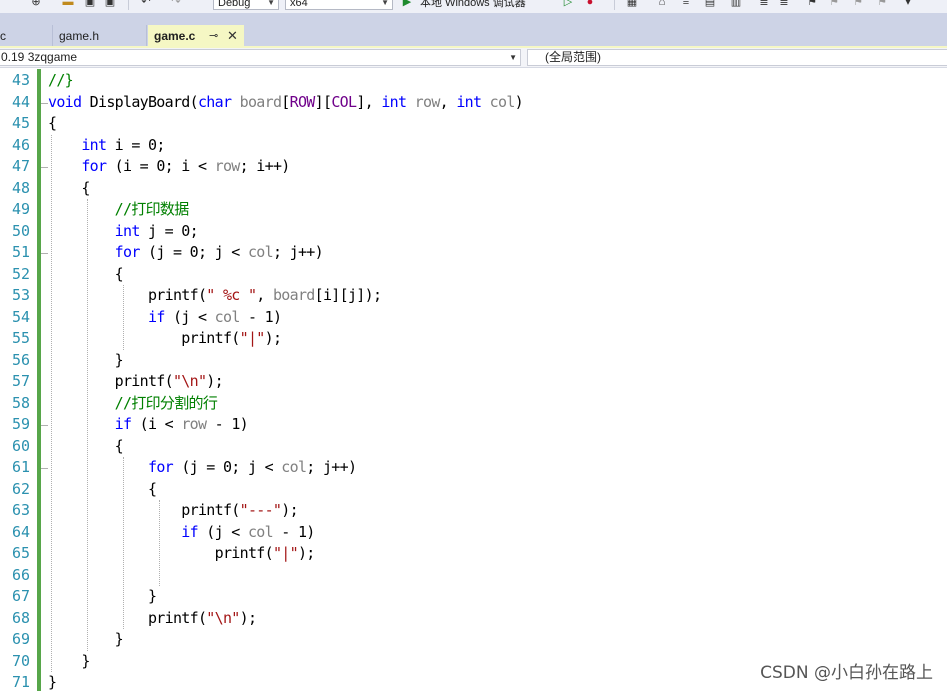 This screenshot has width=947, height=694. What do you see at coordinates (20, 80) in the screenshot?
I see `line-number: 43` at bounding box center [20, 80].